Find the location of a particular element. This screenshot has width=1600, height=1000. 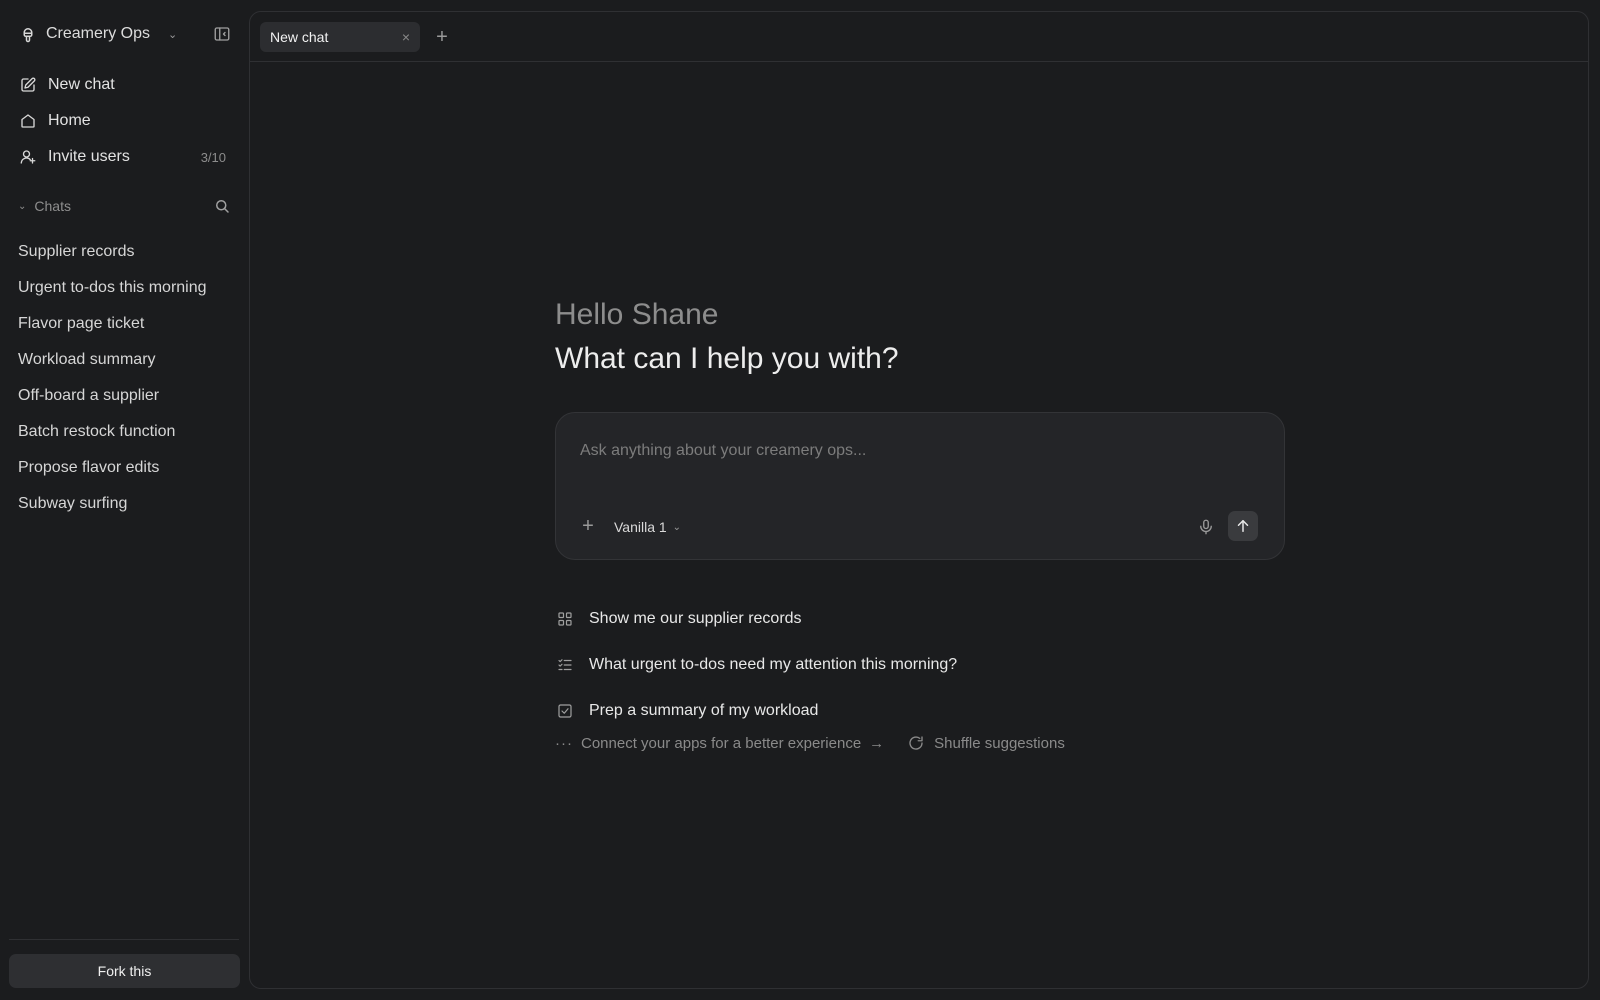

nav-invite-users: Invite users 3/10 is located at coordinates (125, 157).